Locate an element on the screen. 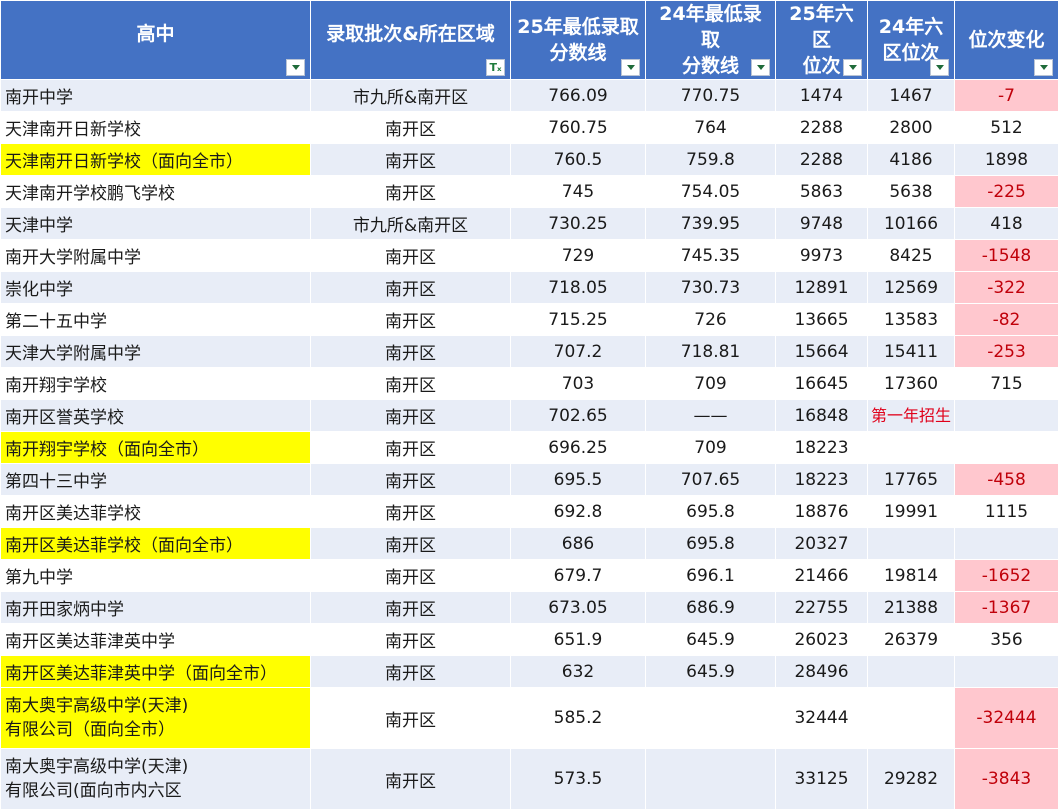  school-name-cell: 第二十五中学 is located at coordinates (156, 320).